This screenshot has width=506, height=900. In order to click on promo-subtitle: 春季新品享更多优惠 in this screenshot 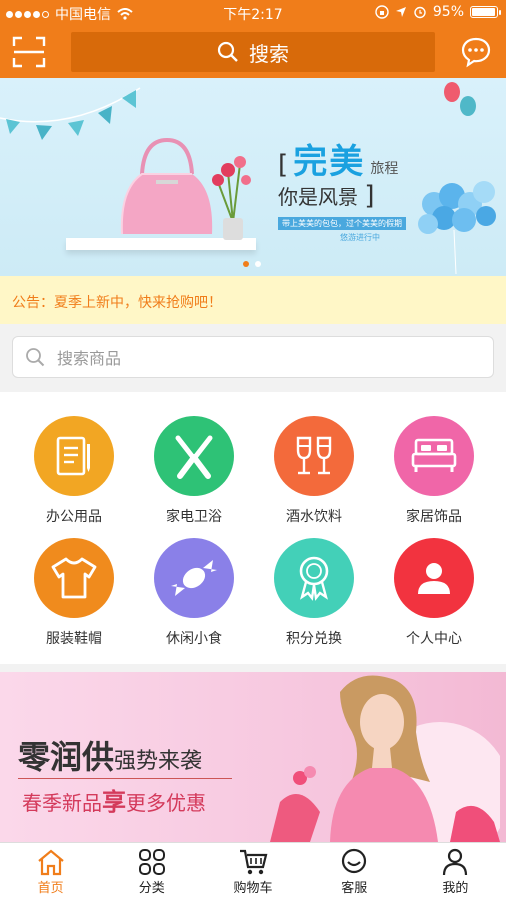, I will do `click(114, 799)`.